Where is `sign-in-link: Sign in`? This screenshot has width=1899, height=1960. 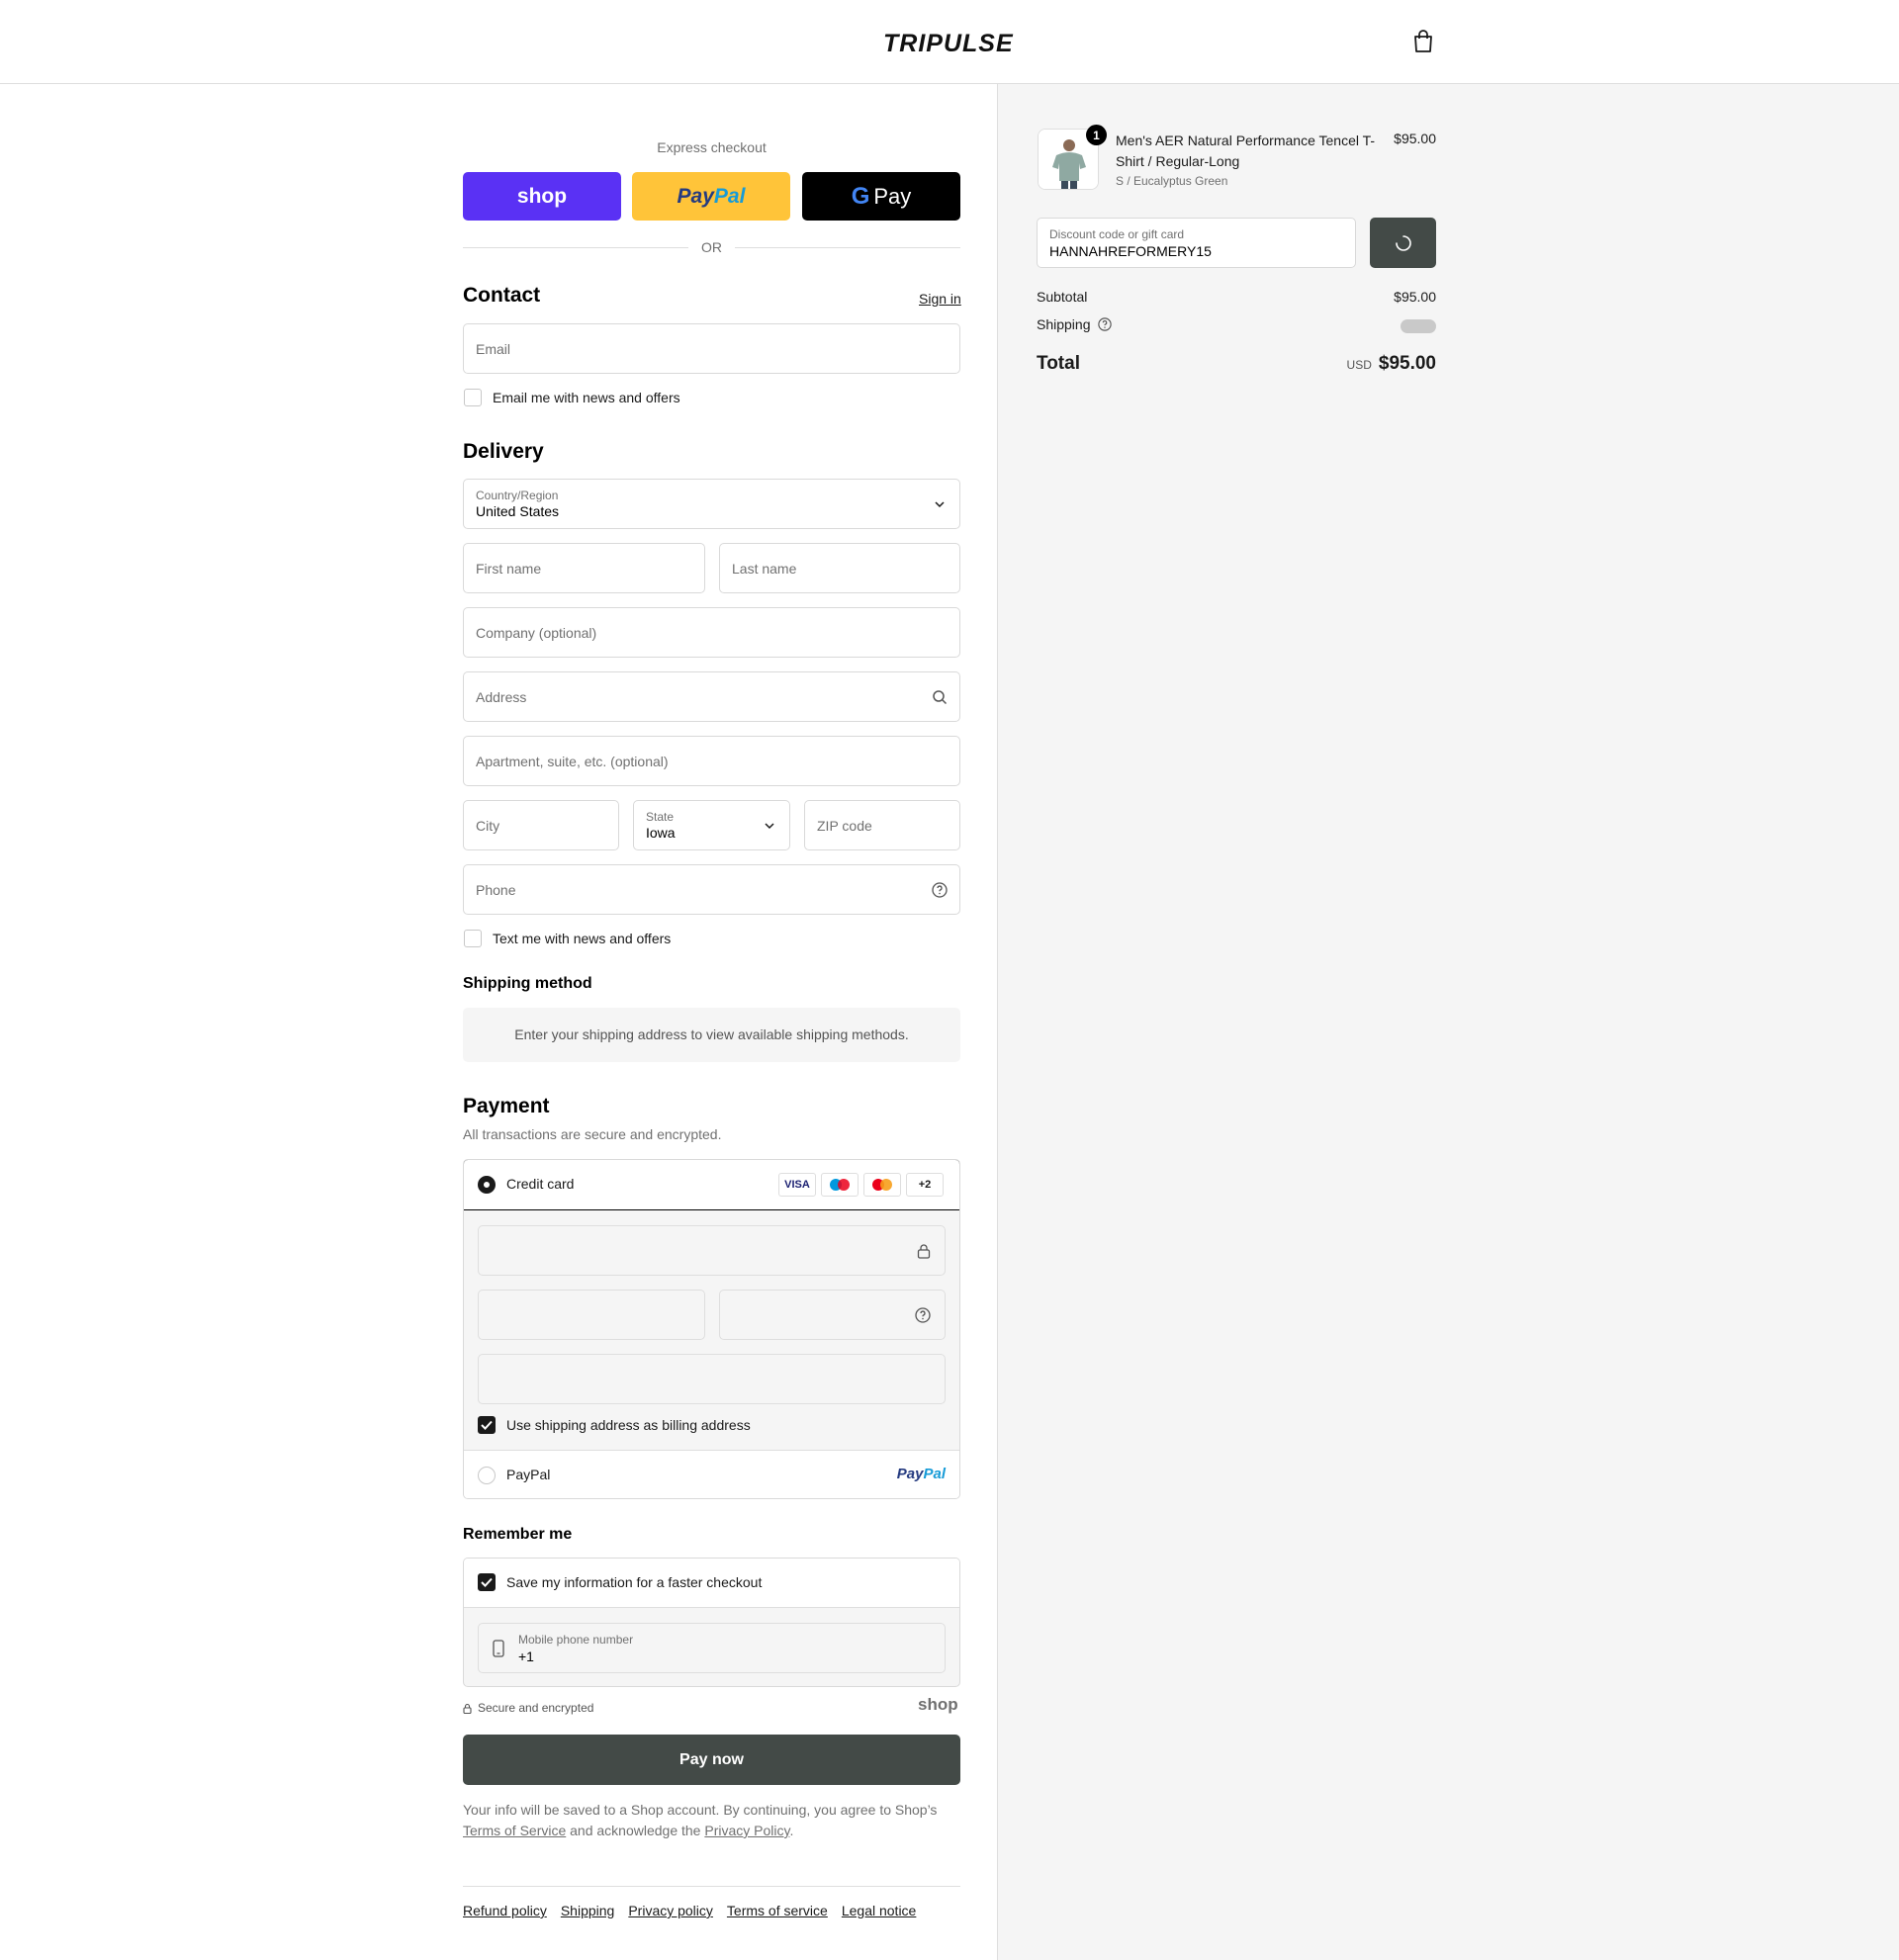
sign-in-link: Sign in is located at coordinates (940, 299).